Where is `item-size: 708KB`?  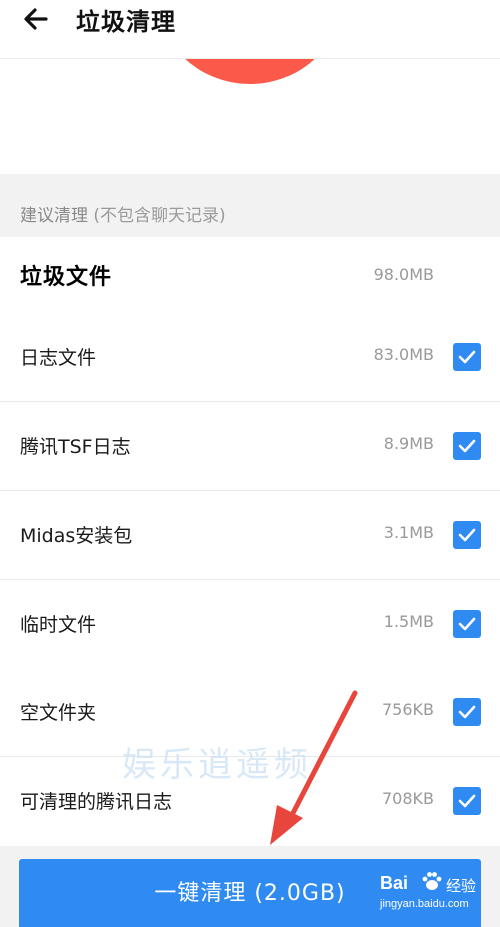
item-size: 708KB is located at coordinates (407, 798).